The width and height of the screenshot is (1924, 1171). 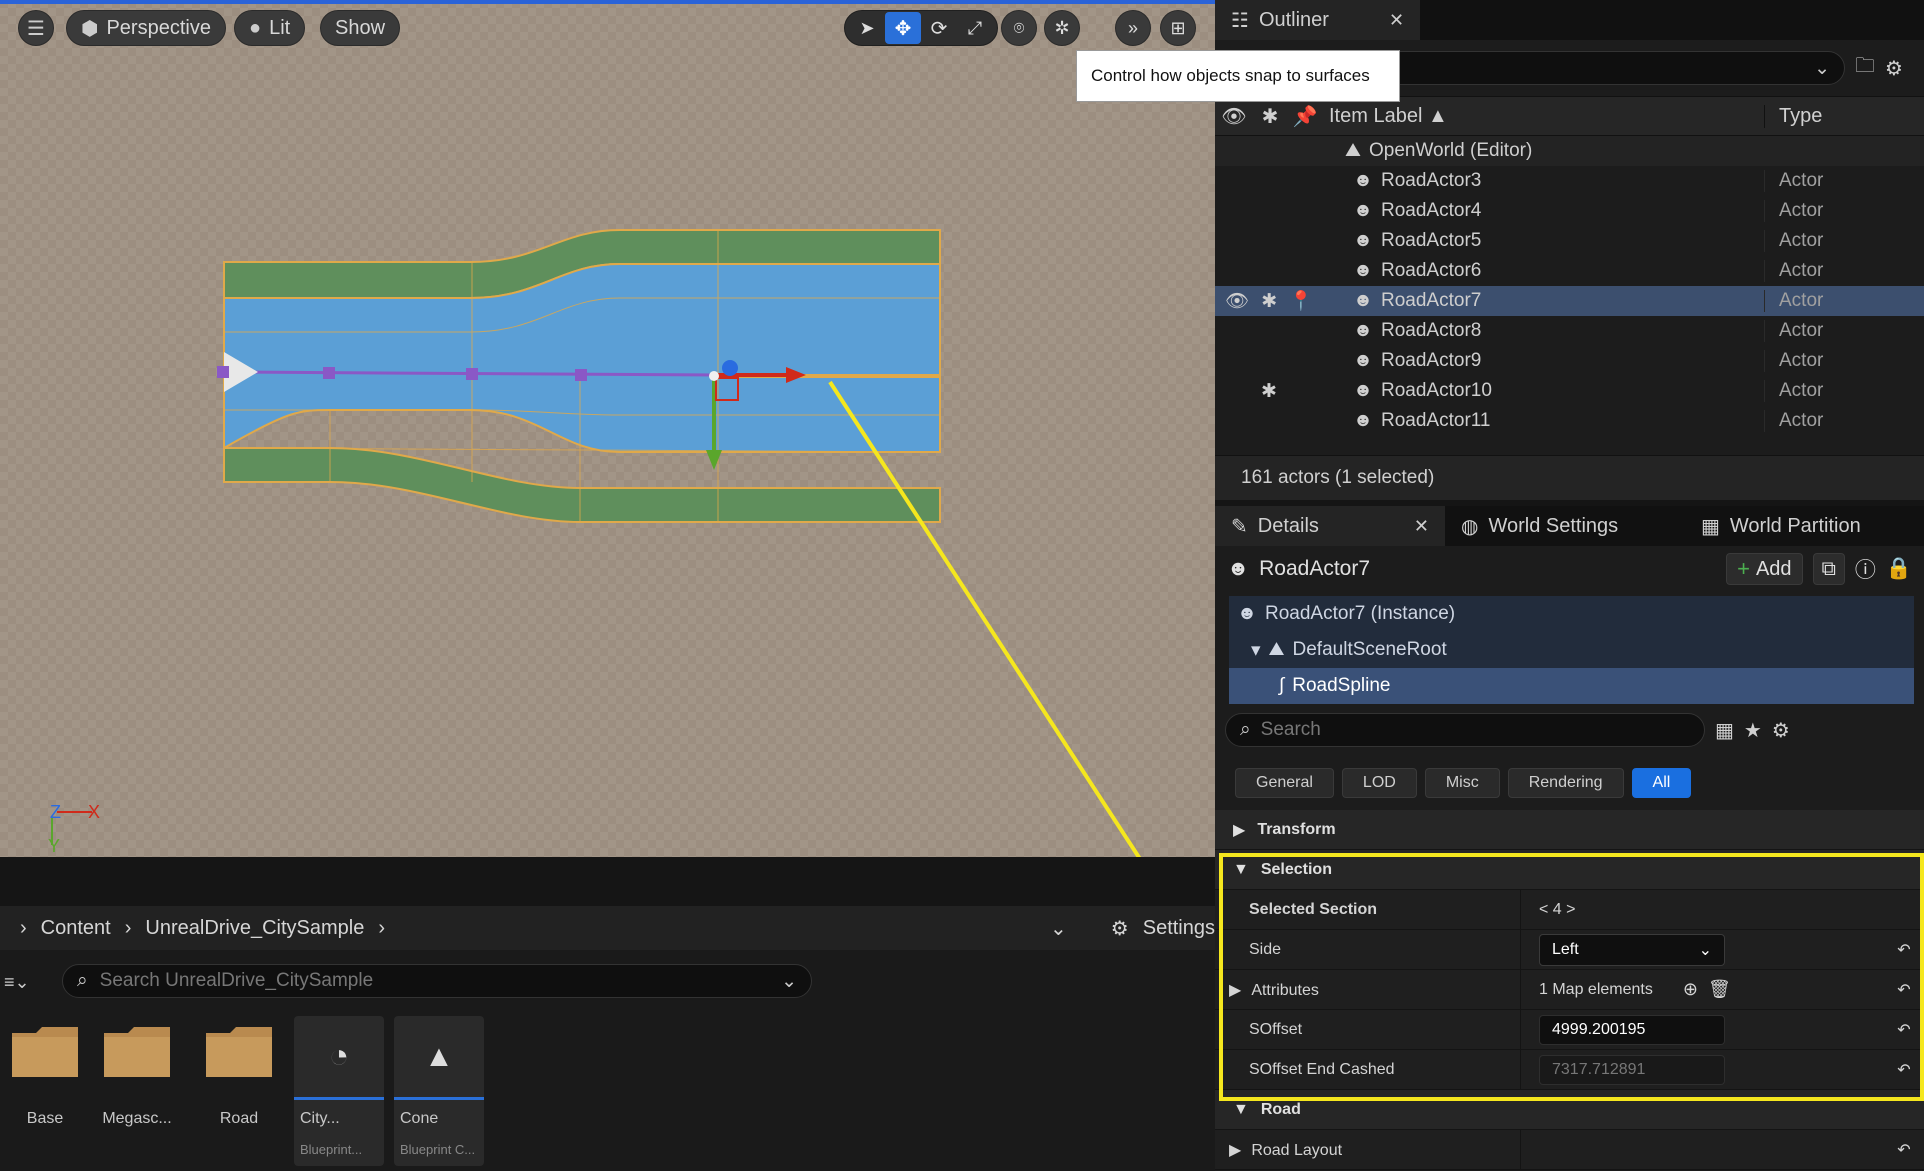 What do you see at coordinates (1270, 116) in the screenshot?
I see `star-column-icon: ✱` at bounding box center [1270, 116].